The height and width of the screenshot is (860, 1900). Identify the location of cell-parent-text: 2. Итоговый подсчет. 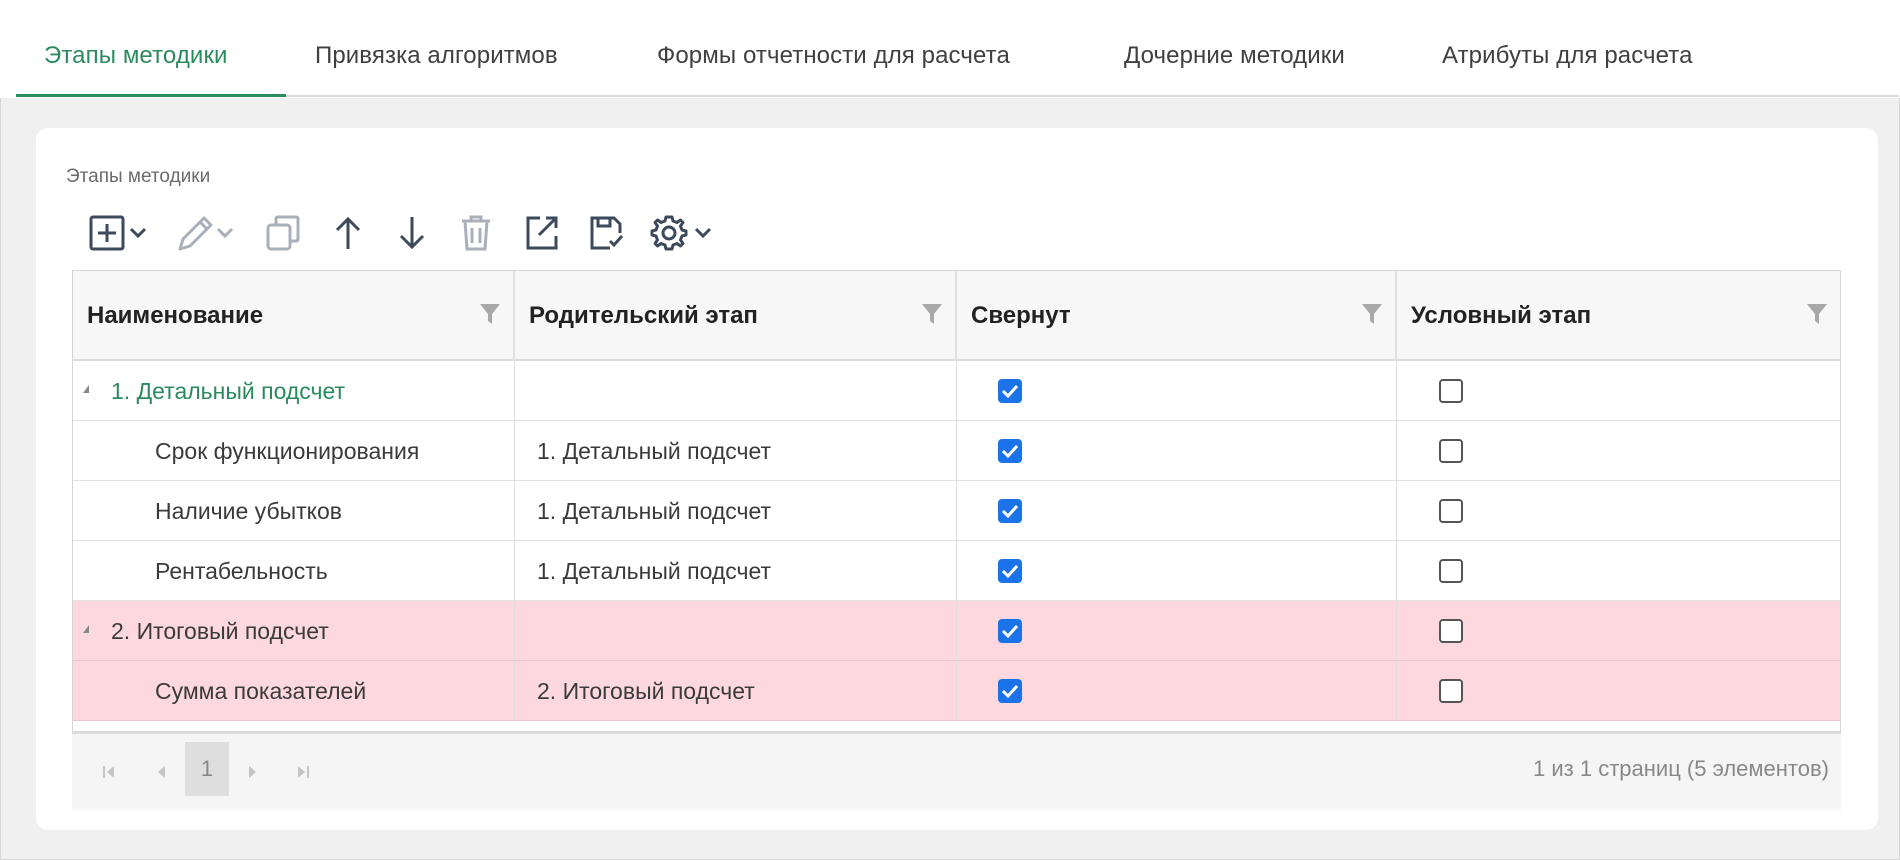
(646, 690).